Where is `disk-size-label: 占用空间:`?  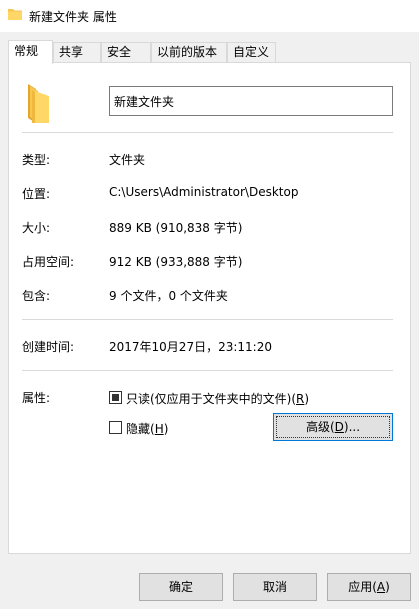 disk-size-label: 占用空间: is located at coordinates (48, 262).